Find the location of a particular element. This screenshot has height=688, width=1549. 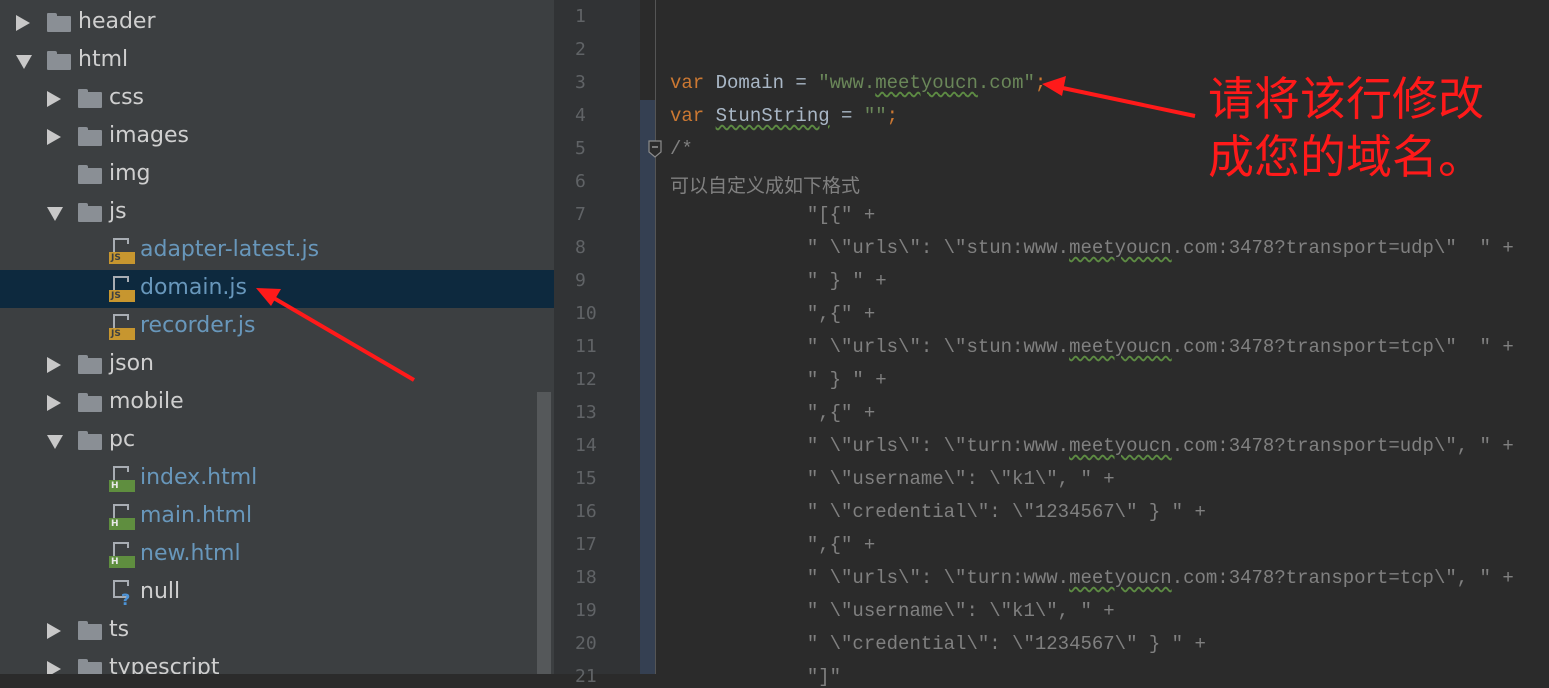

code-line: var Domain = "www.meetyoucn.com"; is located at coordinates (858, 83).